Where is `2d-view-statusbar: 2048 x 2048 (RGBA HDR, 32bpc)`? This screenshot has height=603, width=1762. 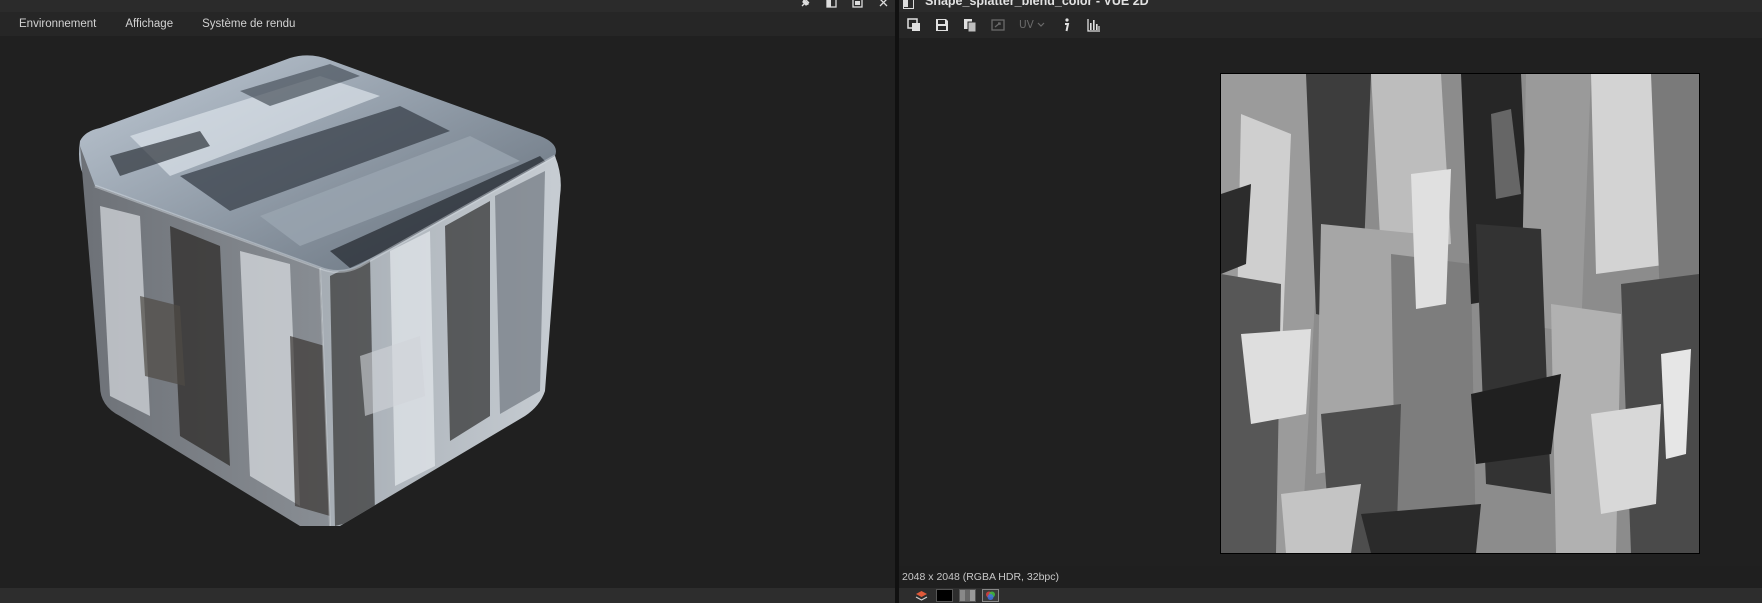
2d-view-statusbar: 2048 x 2048 (RGBA HDR, 32bpc) is located at coordinates (1330, 577).